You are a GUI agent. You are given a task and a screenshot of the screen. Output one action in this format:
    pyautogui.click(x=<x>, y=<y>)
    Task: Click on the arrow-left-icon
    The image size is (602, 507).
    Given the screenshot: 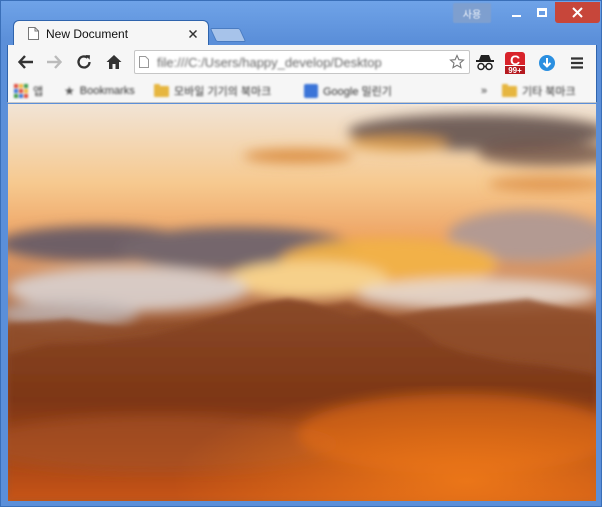 What is the action you would take?
    pyautogui.click(x=25, y=62)
    